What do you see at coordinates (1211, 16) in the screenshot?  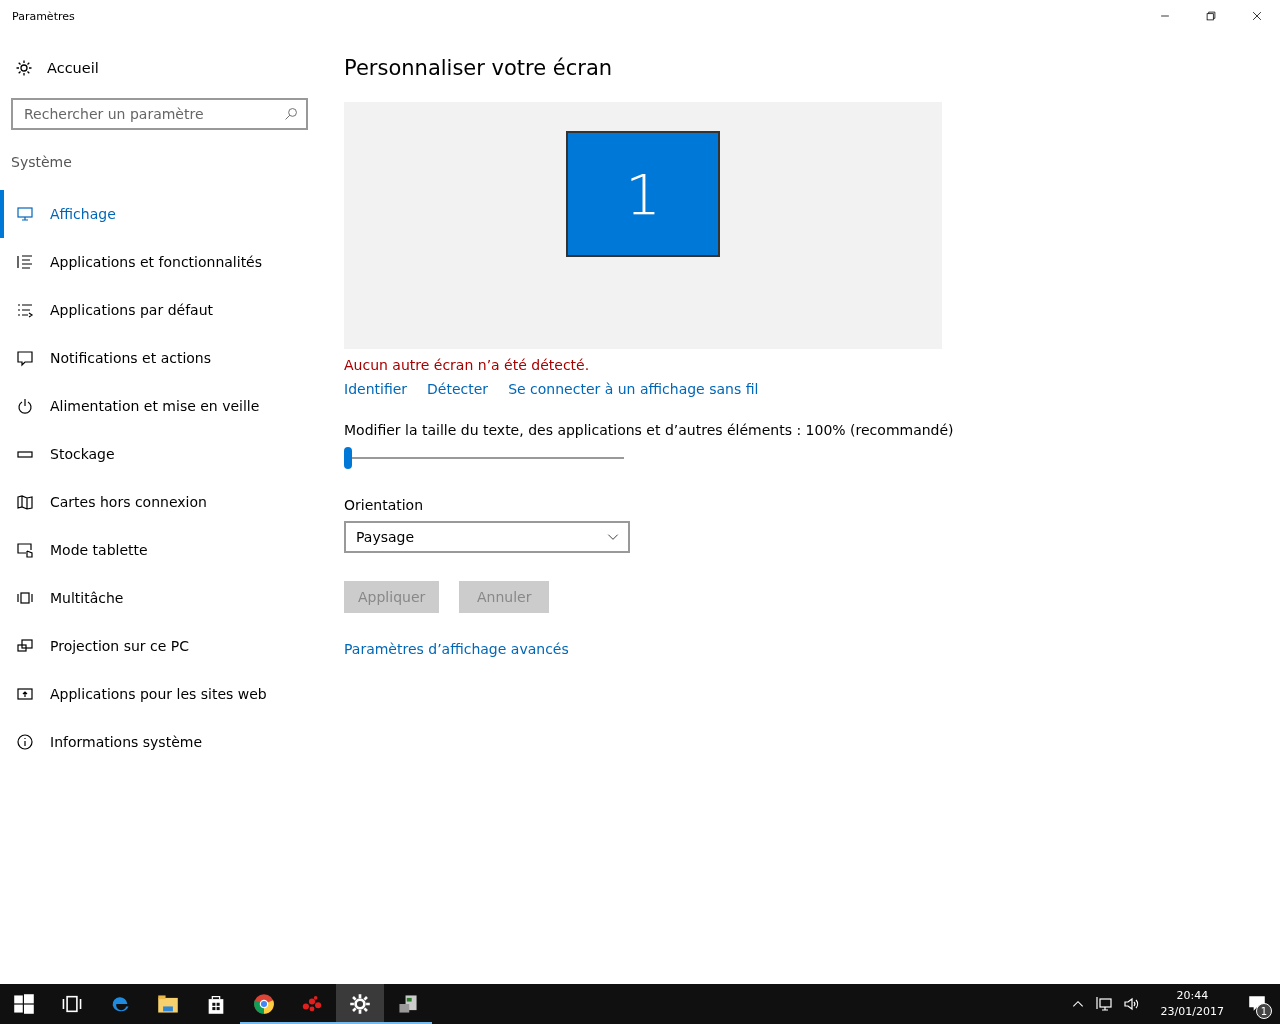 I see `restore-icon` at bounding box center [1211, 16].